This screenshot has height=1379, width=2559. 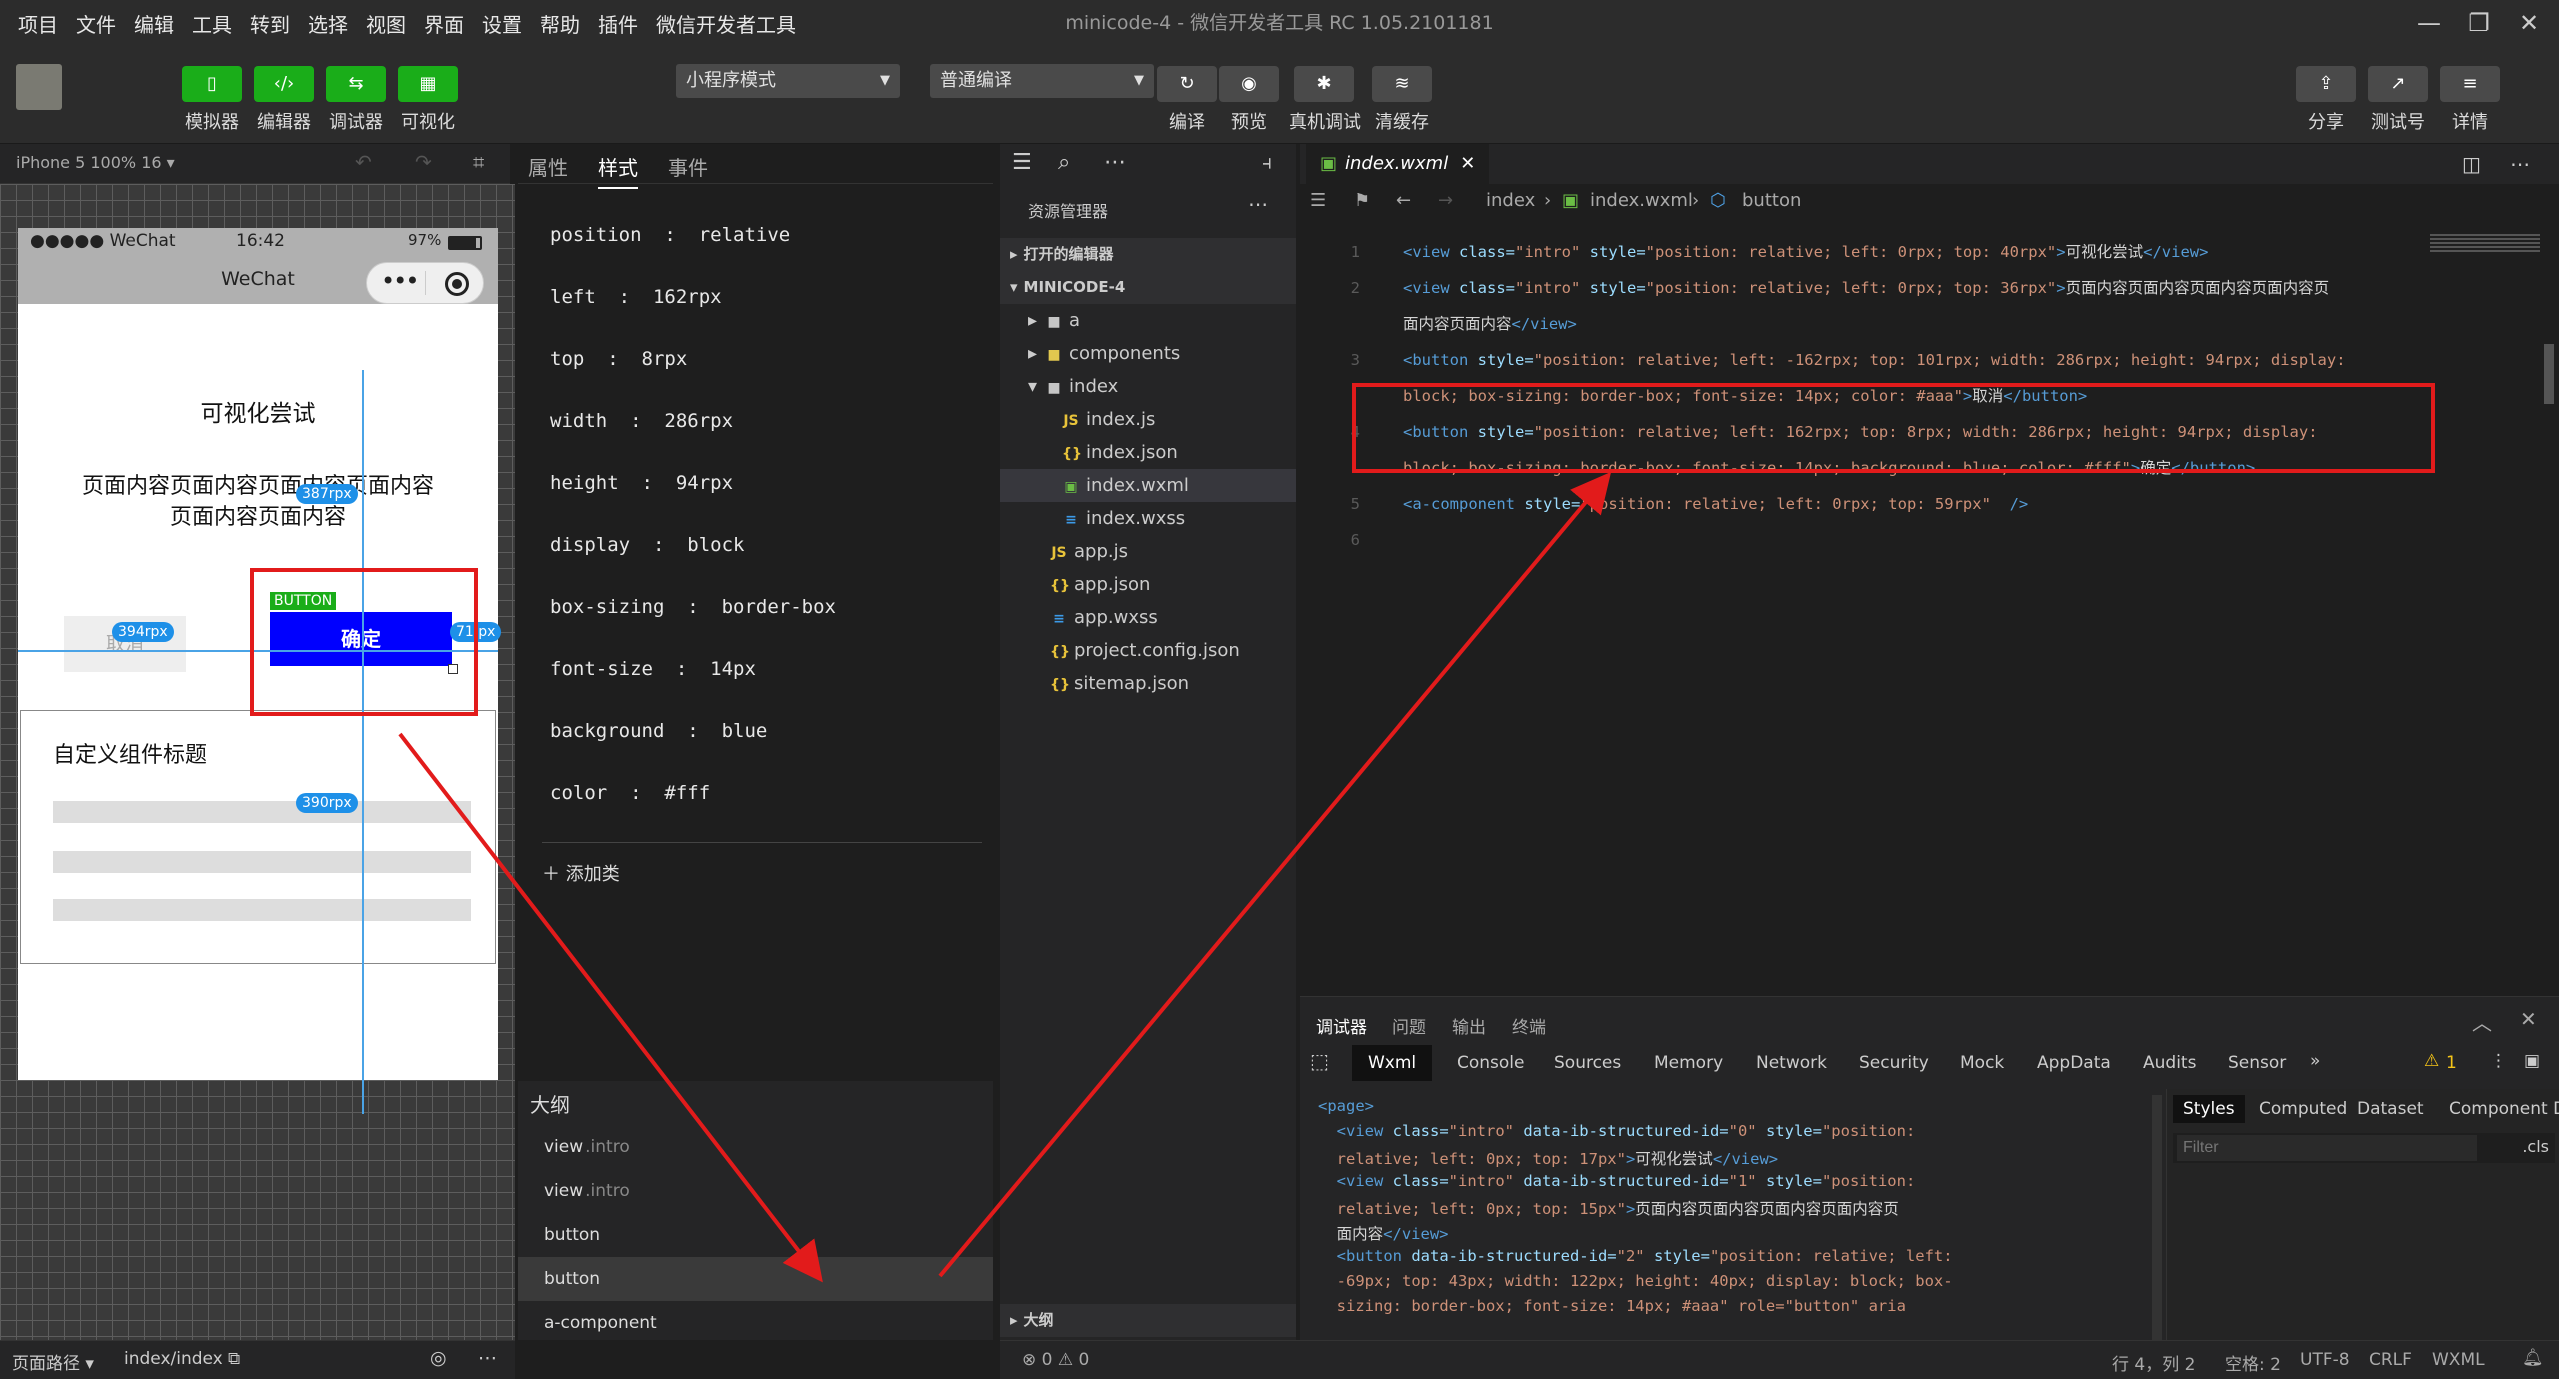 What do you see at coordinates (2532, 1061) in the screenshot?
I see `dock-icon: ▣` at bounding box center [2532, 1061].